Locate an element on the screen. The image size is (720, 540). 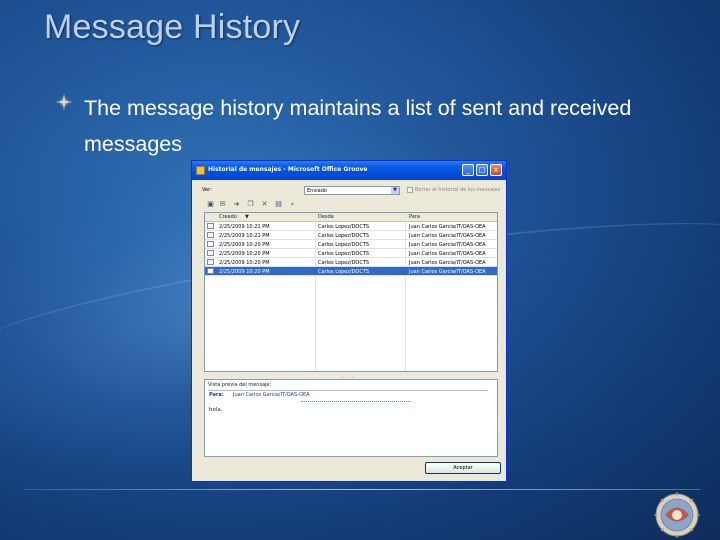
find-icon: ⌕ is located at coordinates (292, 204).